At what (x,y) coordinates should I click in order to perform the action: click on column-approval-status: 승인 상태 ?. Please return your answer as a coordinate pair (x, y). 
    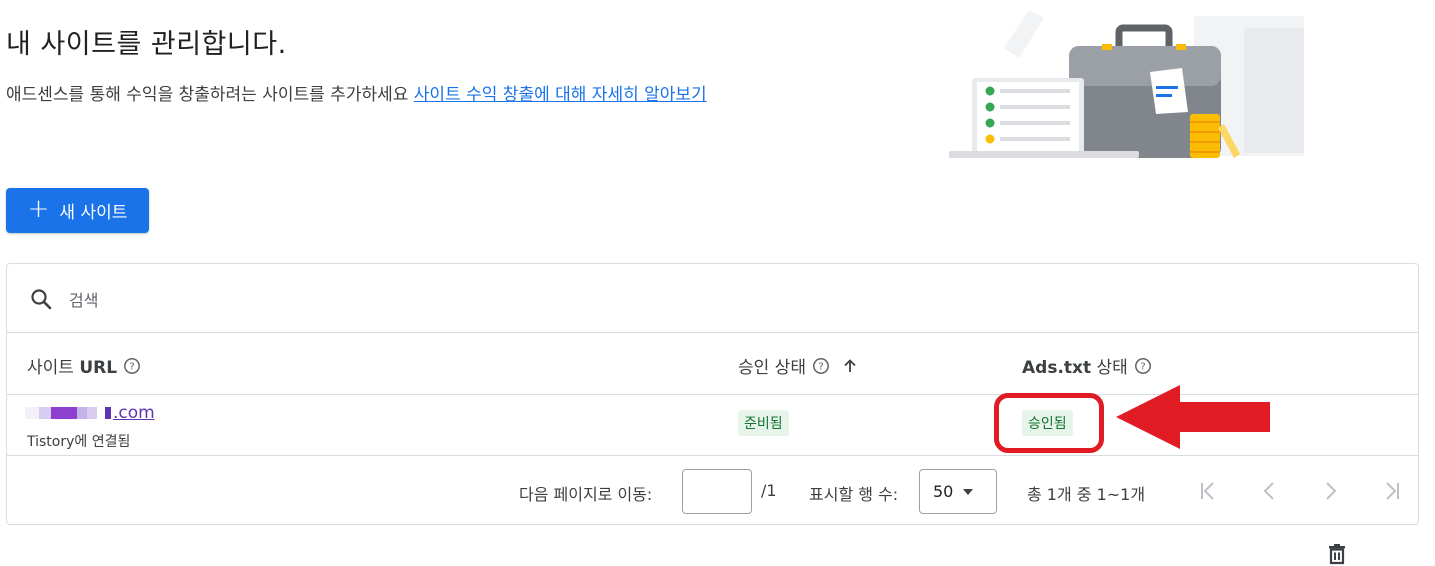
    Looking at the image, I should click on (798, 365).